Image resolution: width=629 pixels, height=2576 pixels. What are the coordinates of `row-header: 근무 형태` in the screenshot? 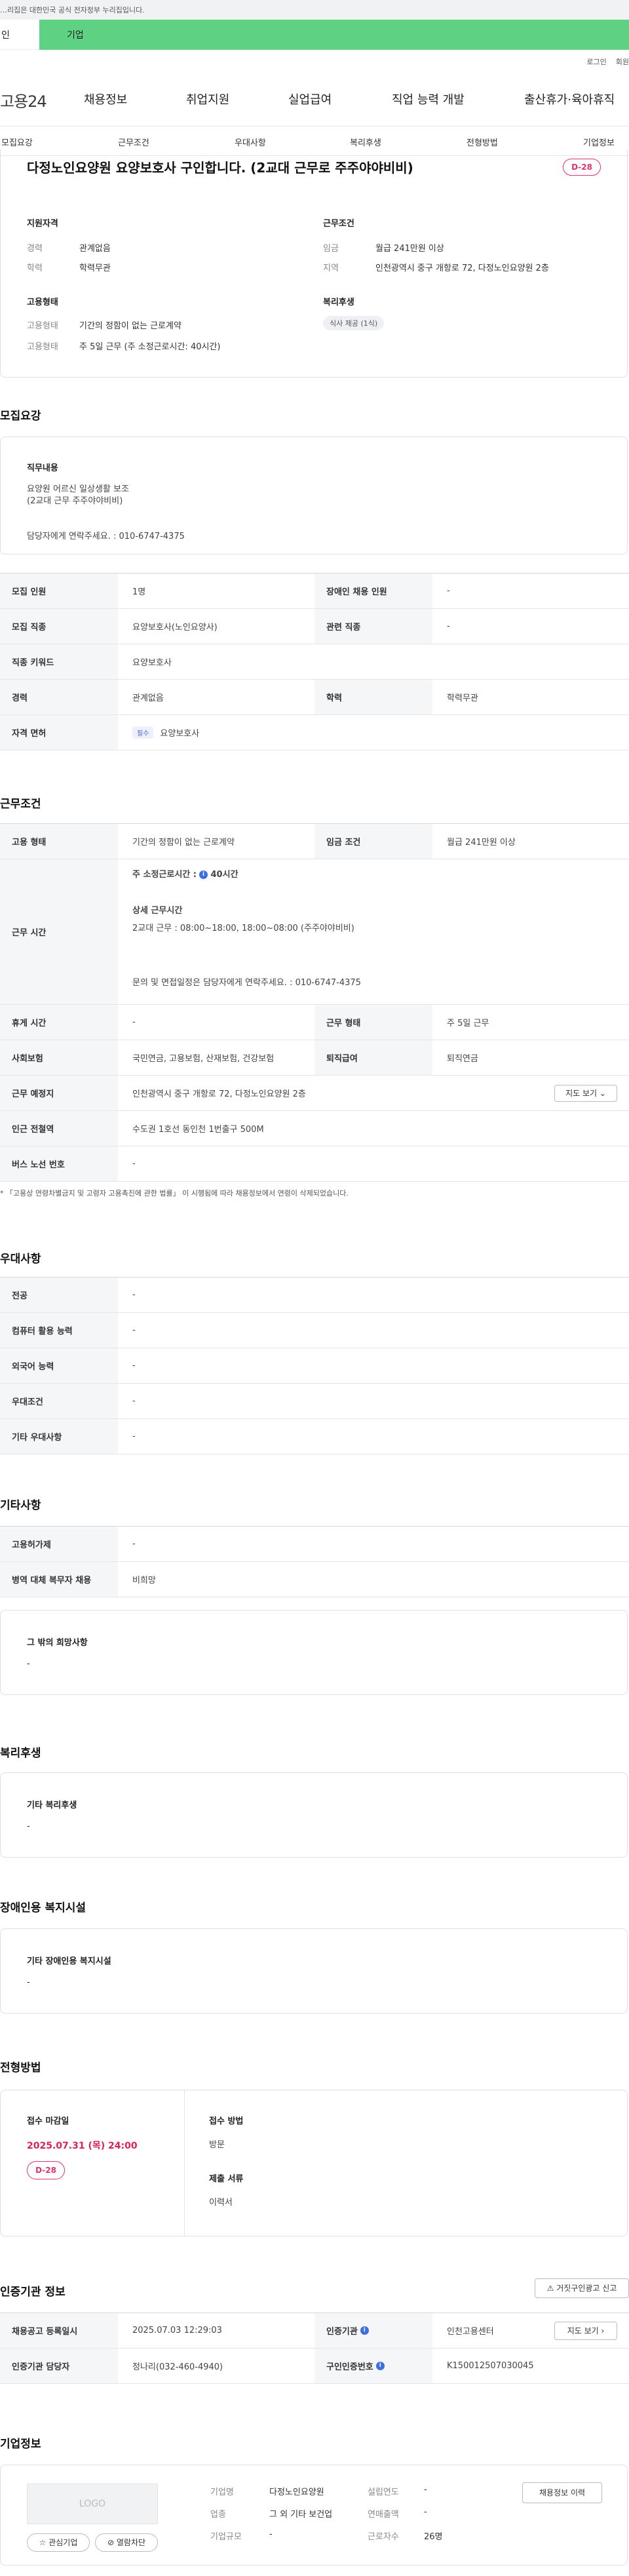 It's located at (373, 1022).